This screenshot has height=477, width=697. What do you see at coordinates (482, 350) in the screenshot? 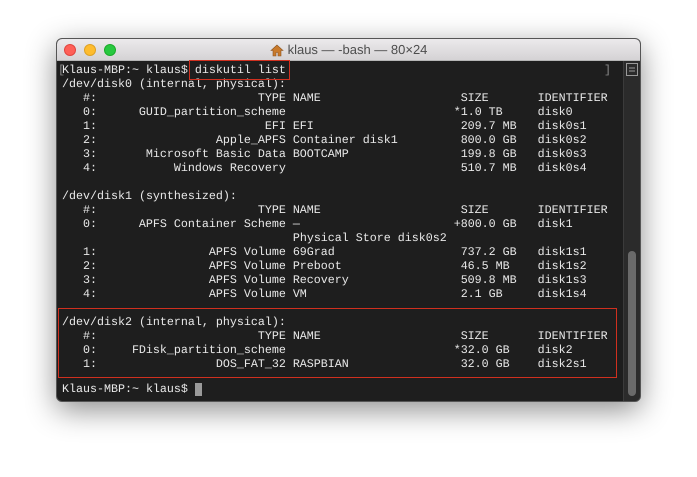
I see `partition-size: *32.0 GB` at bounding box center [482, 350].